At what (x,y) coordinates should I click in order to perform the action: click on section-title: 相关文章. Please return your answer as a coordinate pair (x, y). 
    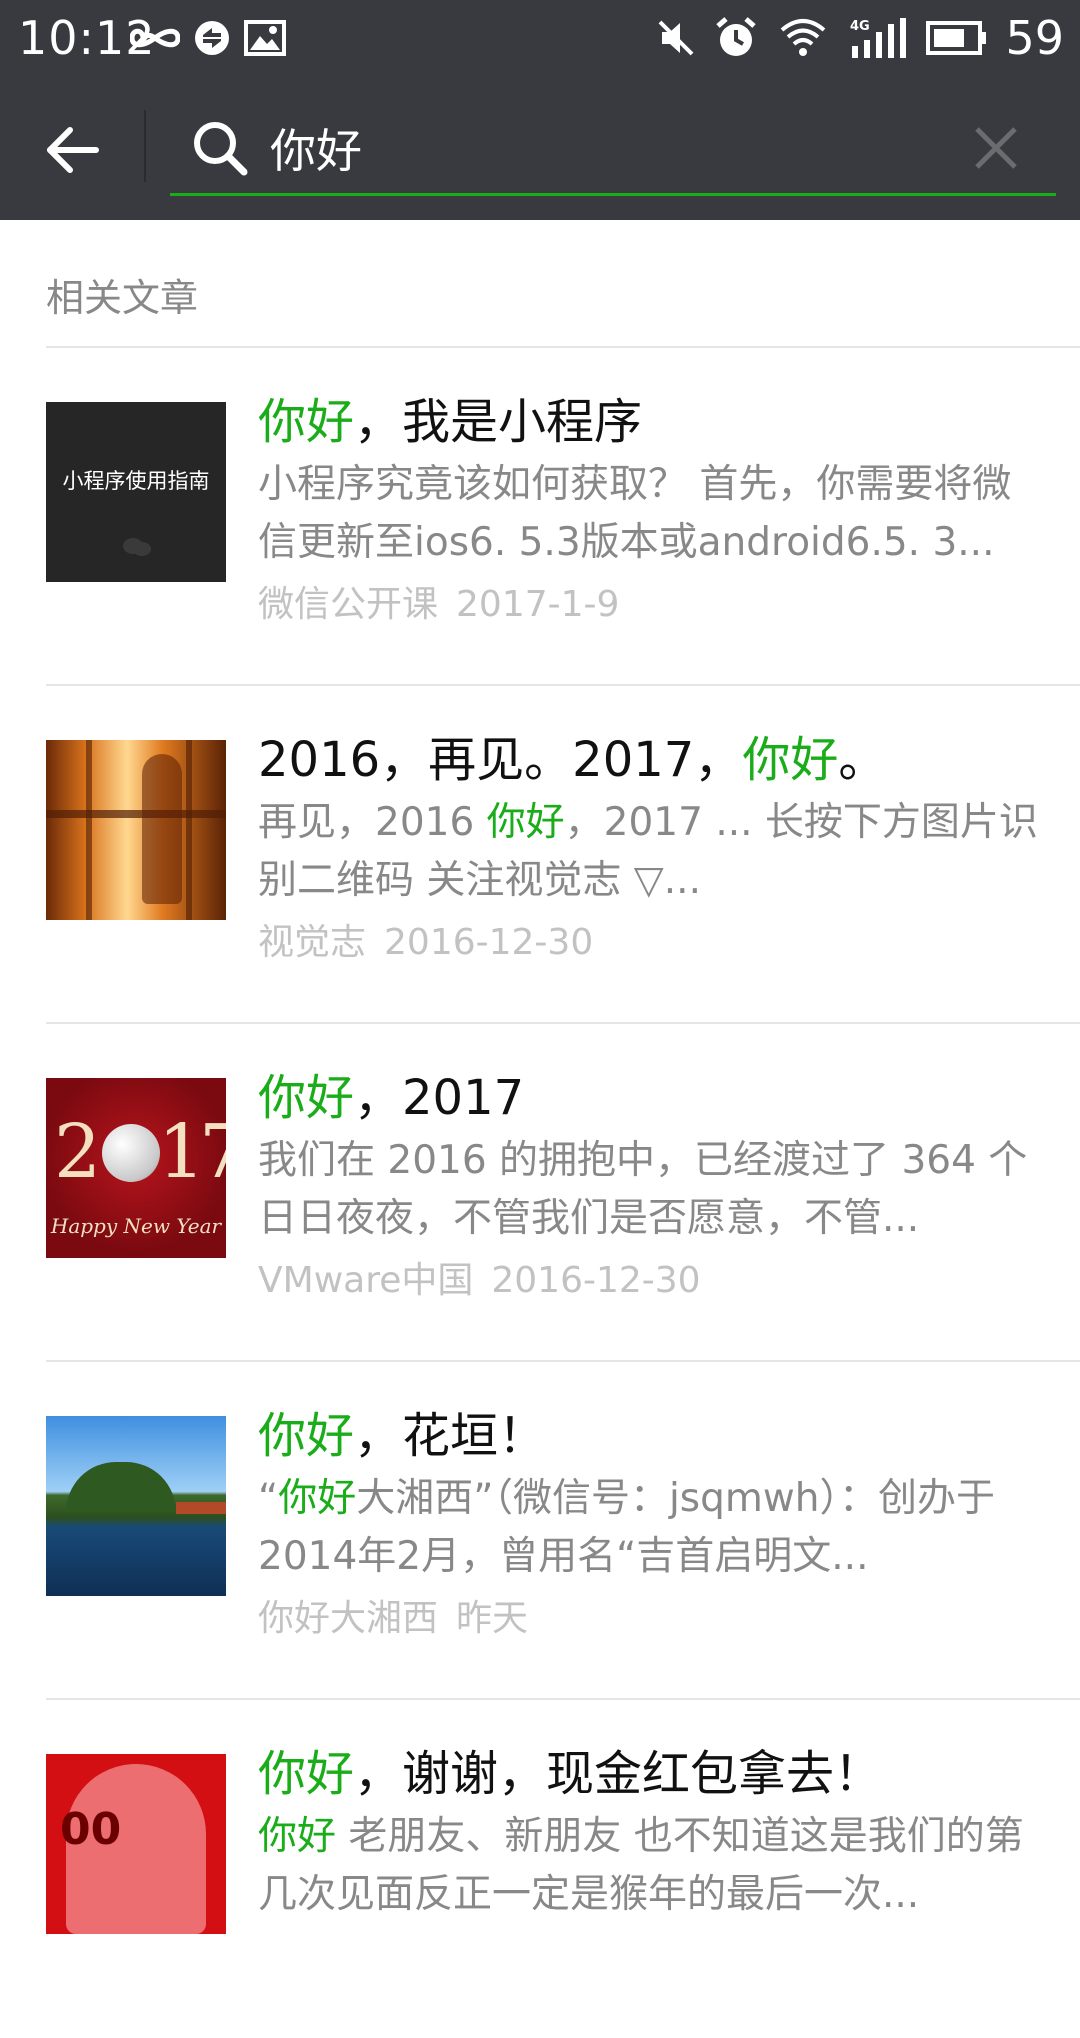
    Looking at the image, I should click on (122, 298).